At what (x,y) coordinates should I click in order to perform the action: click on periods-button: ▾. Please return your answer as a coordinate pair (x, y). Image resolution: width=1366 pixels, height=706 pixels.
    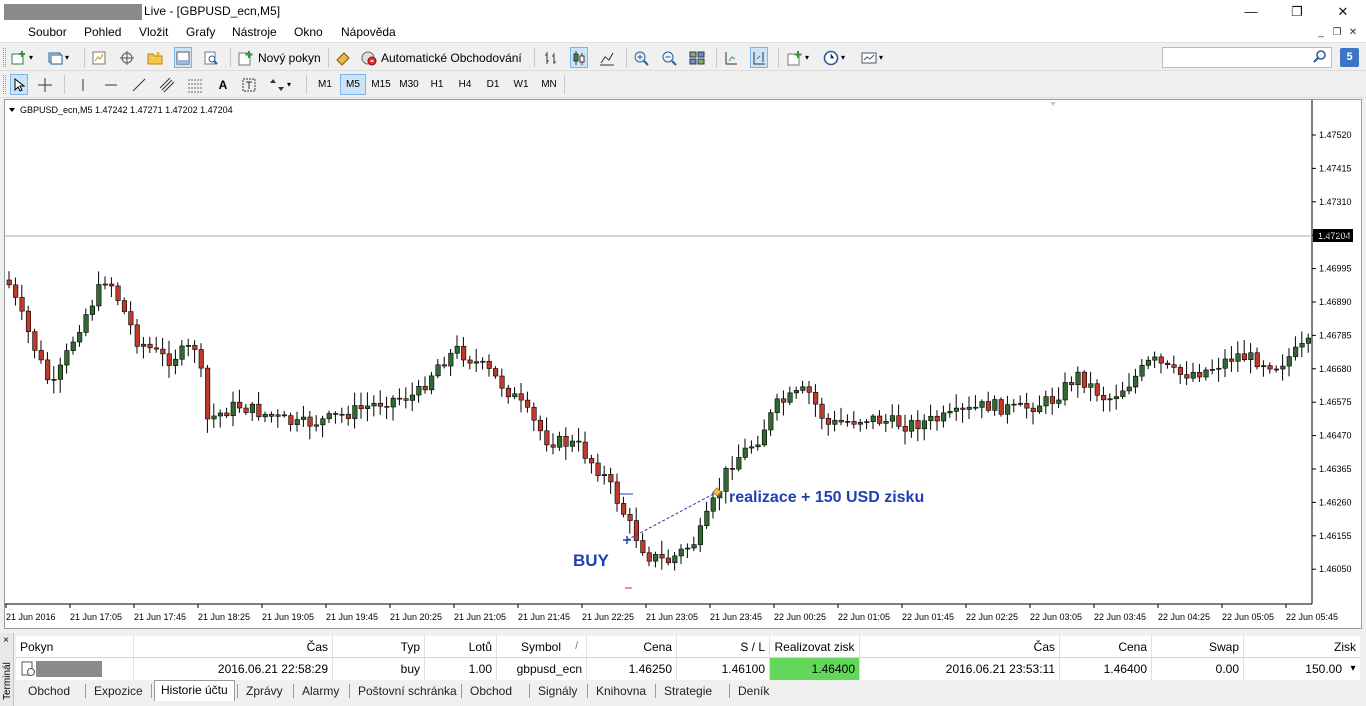
    Looking at the image, I should click on (834, 57).